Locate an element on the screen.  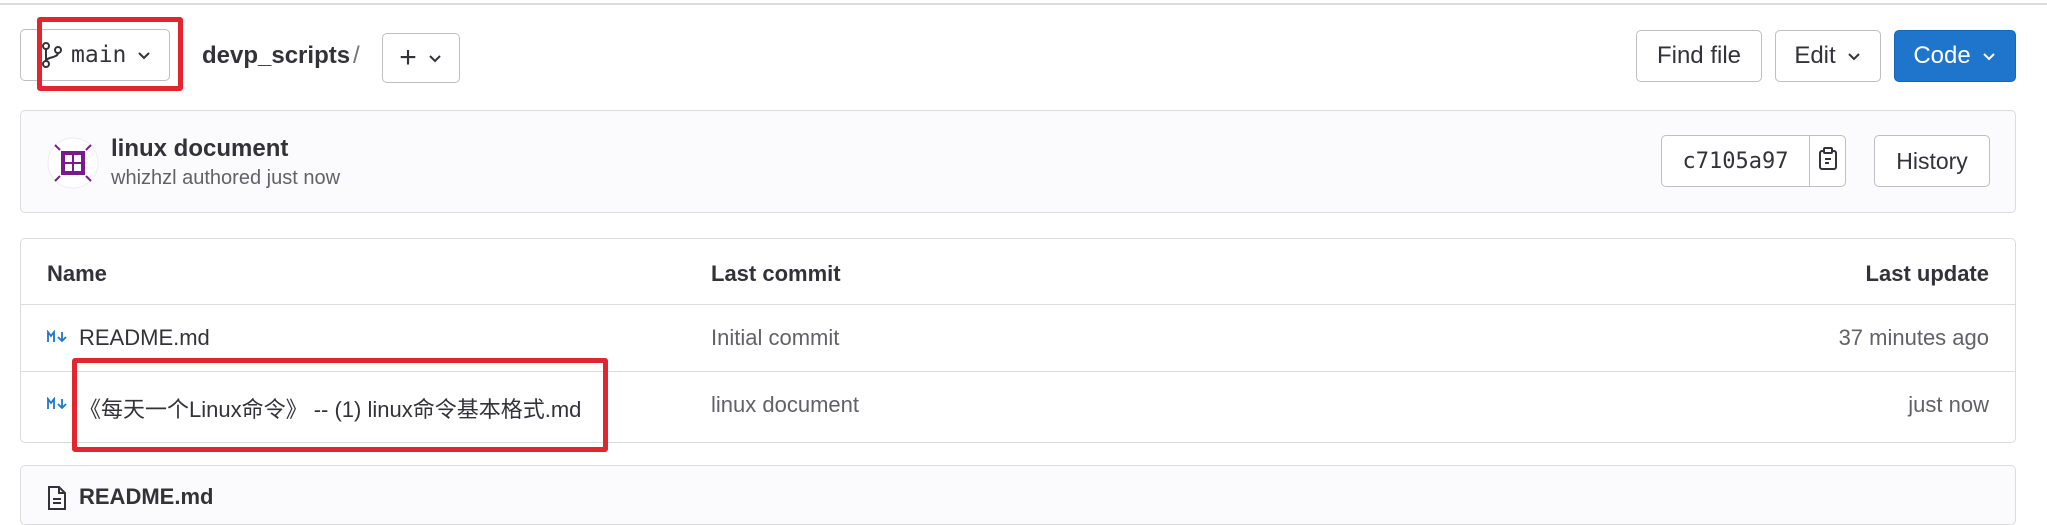
branch-name: main is located at coordinates (99, 55).